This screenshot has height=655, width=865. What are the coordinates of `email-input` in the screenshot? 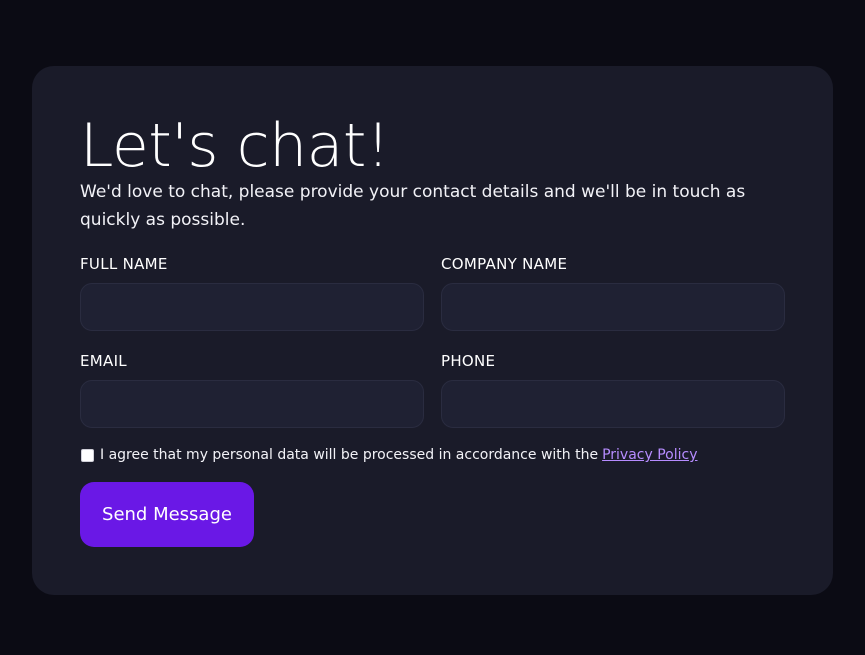 It's located at (252, 404).